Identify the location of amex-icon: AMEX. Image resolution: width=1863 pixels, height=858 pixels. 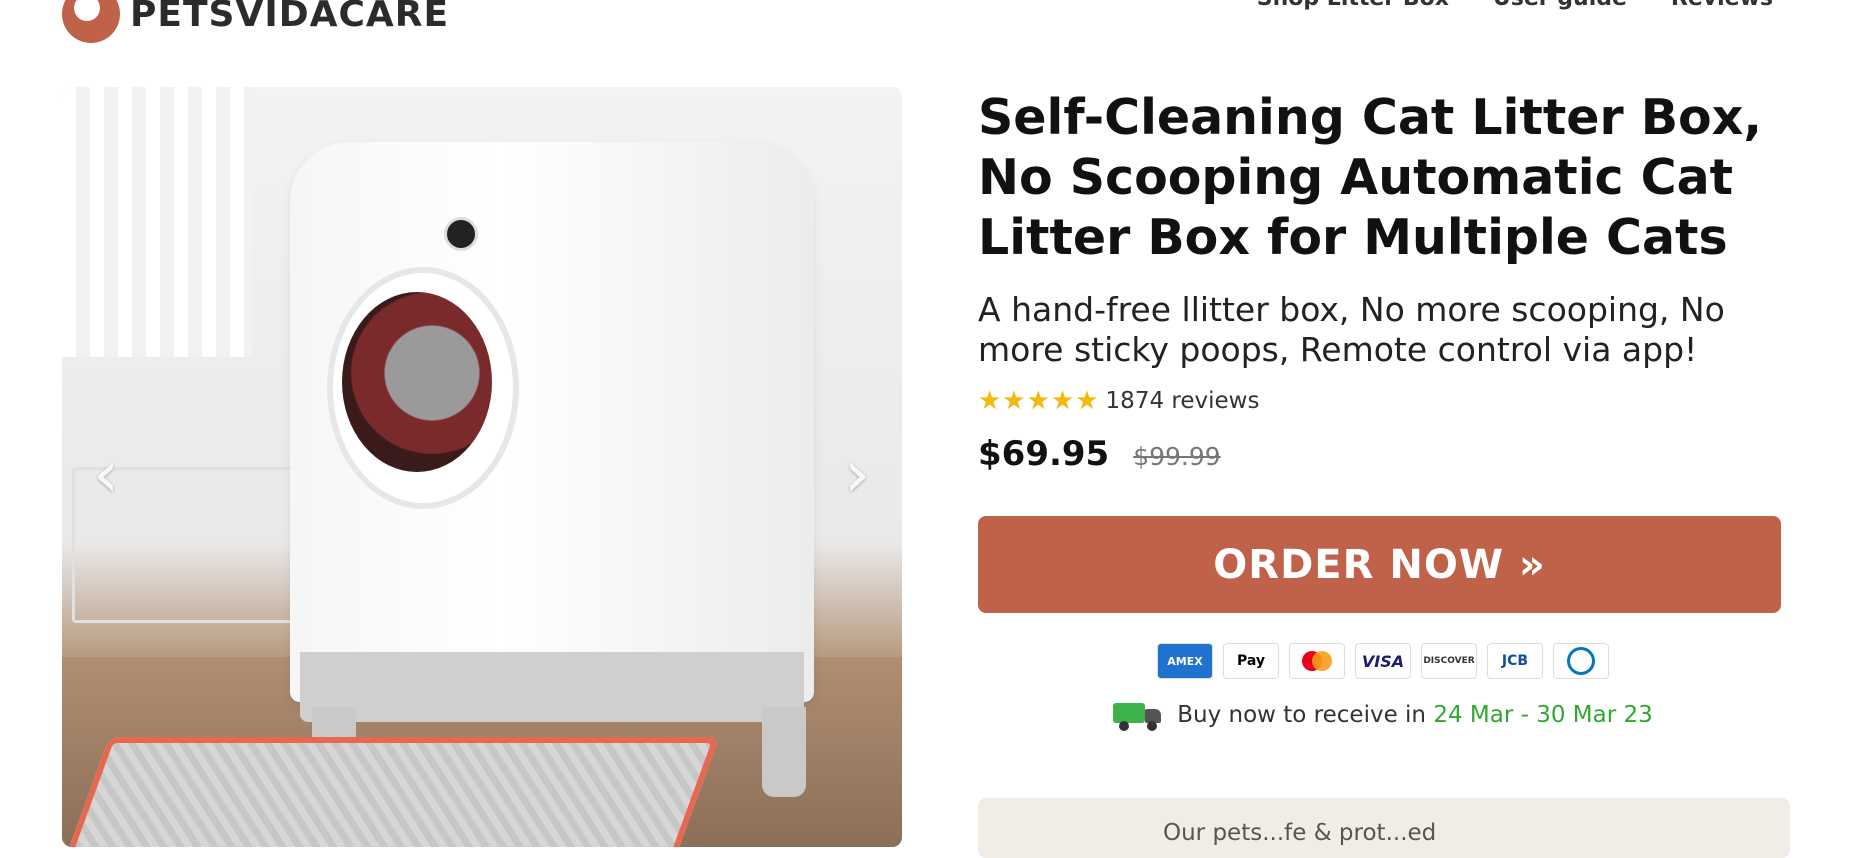
(1185, 661).